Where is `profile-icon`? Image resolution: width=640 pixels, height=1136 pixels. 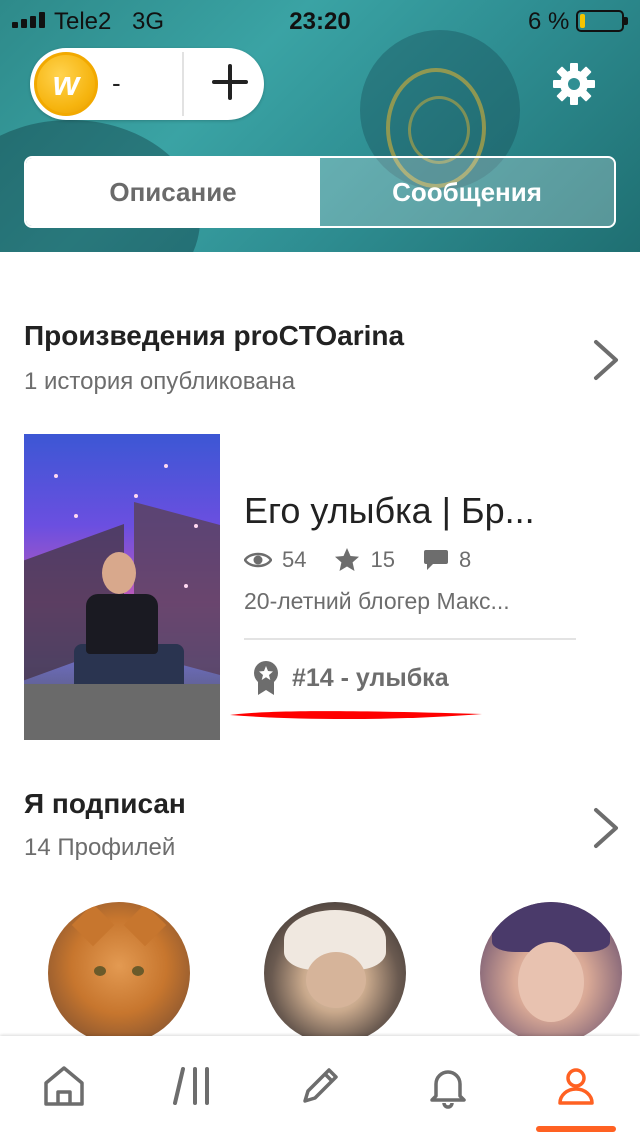
profile-icon is located at coordinates (576, 1086).